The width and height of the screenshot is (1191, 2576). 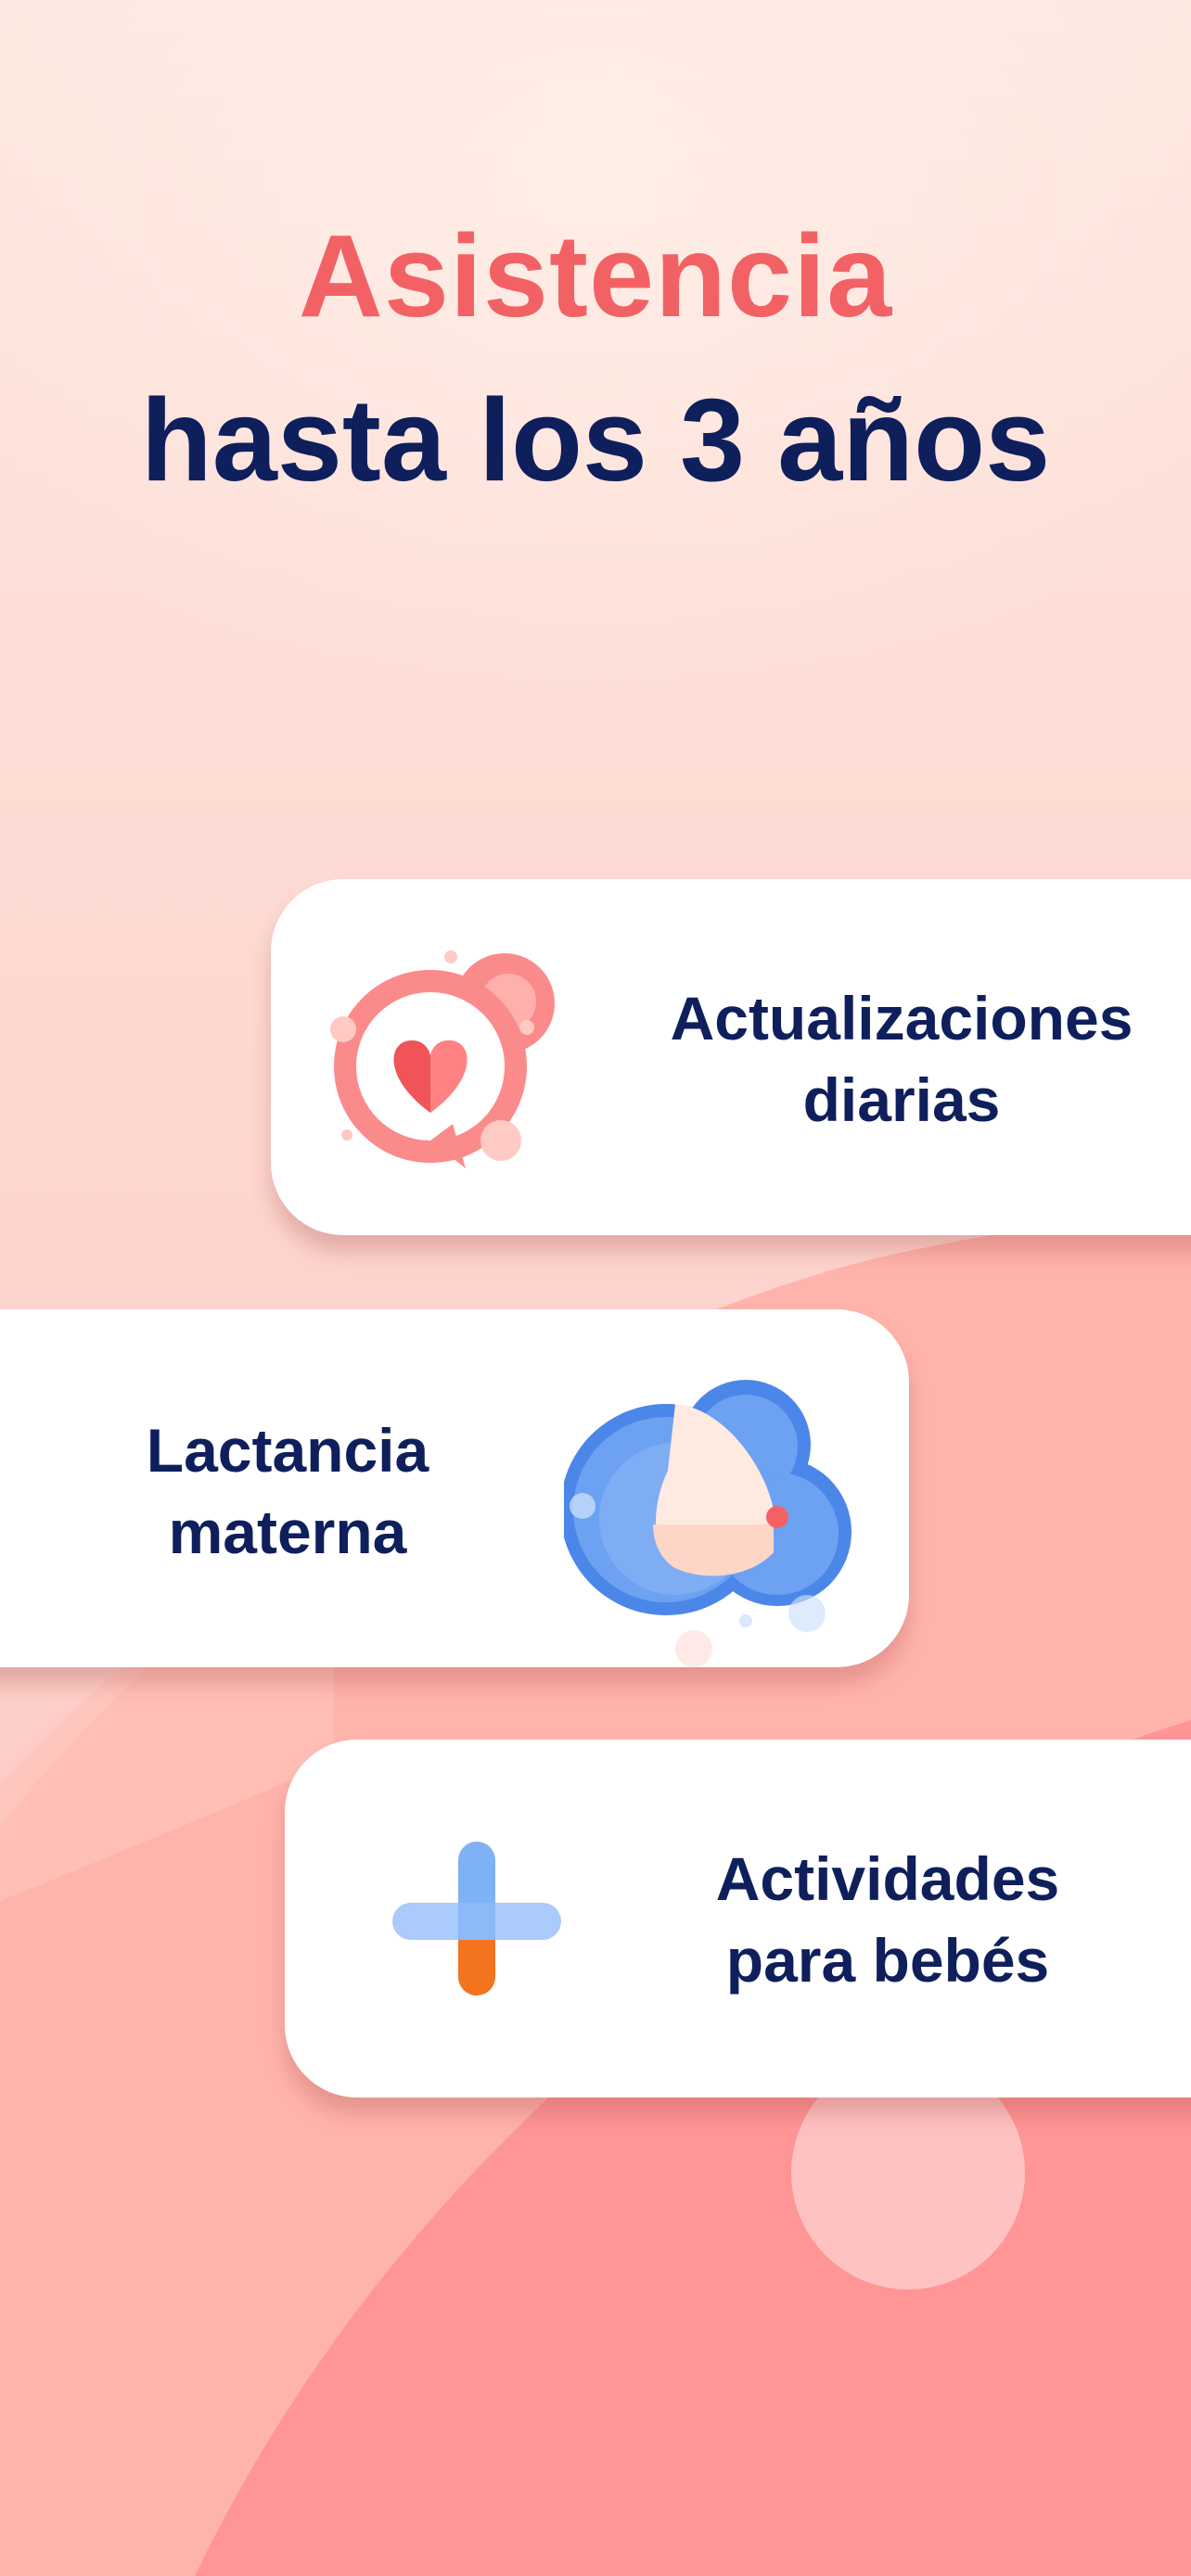 I want to click on breastfeeding-label: Lactancia materna, so click(x=287, y=1491).